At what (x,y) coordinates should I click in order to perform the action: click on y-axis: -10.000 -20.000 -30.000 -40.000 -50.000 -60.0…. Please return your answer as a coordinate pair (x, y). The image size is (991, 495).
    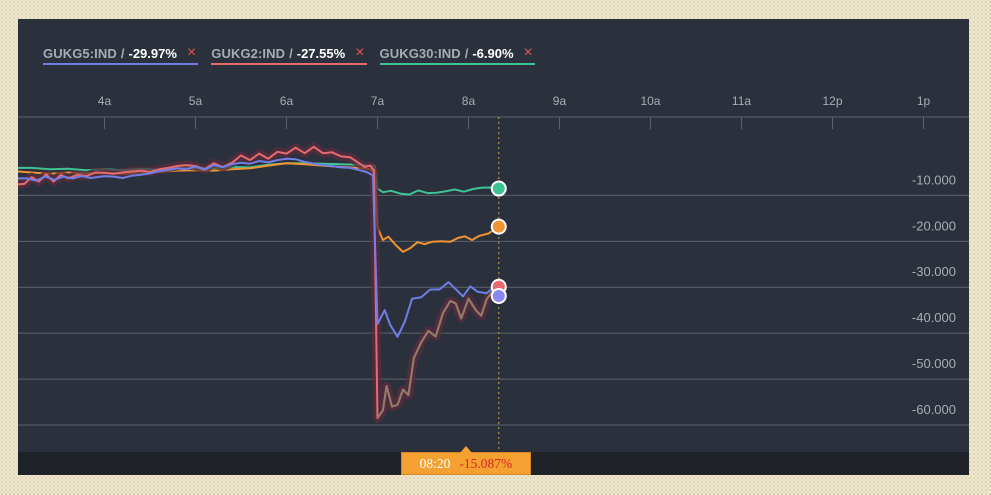
    Looking at the image, I should click on (934, 294).